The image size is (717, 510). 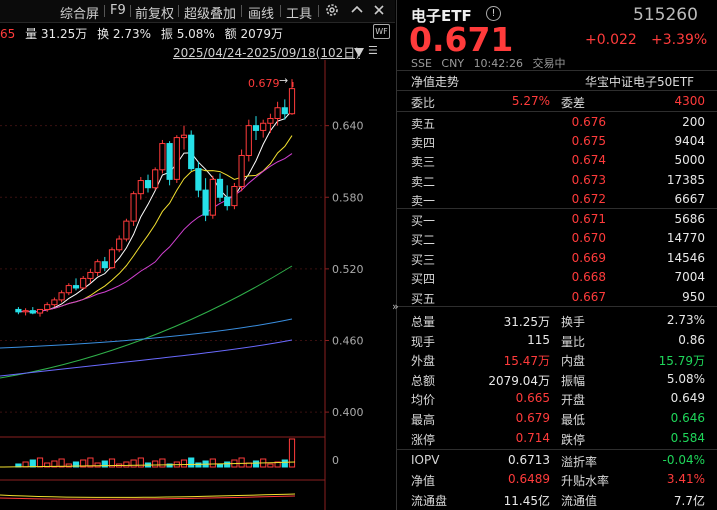 What do you see at coordinates (557, 499) in the screenshot?
I see `stat-row: 流通盘 11.45亿 流通值 7.7亿` at bounding box center [557, 499].